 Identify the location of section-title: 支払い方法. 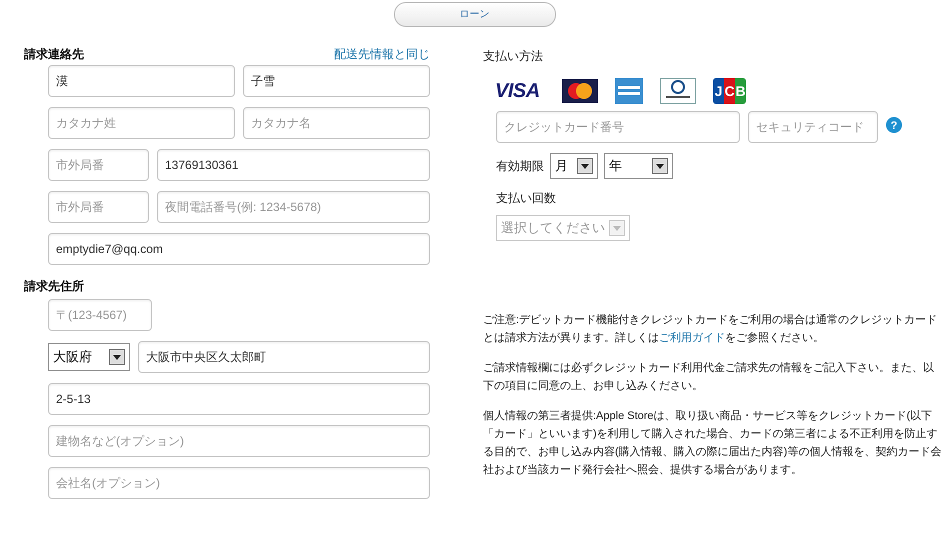
(513, 56).